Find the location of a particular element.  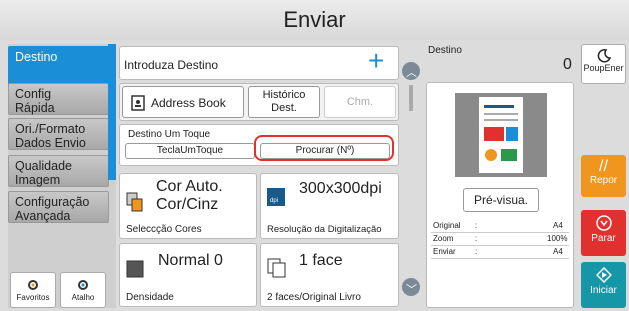

tab-label: Qualidade Imagem is located at coordinates (43, 173).